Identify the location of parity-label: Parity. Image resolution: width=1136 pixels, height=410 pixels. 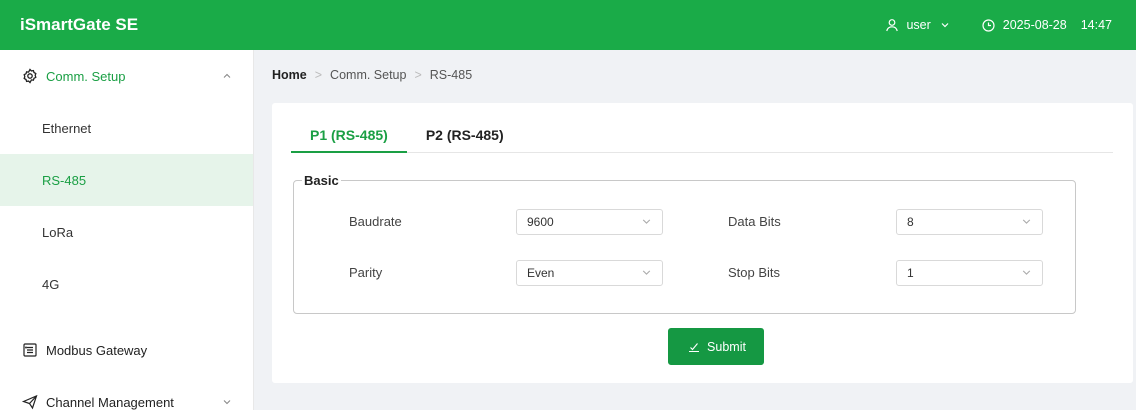
(366, 272).